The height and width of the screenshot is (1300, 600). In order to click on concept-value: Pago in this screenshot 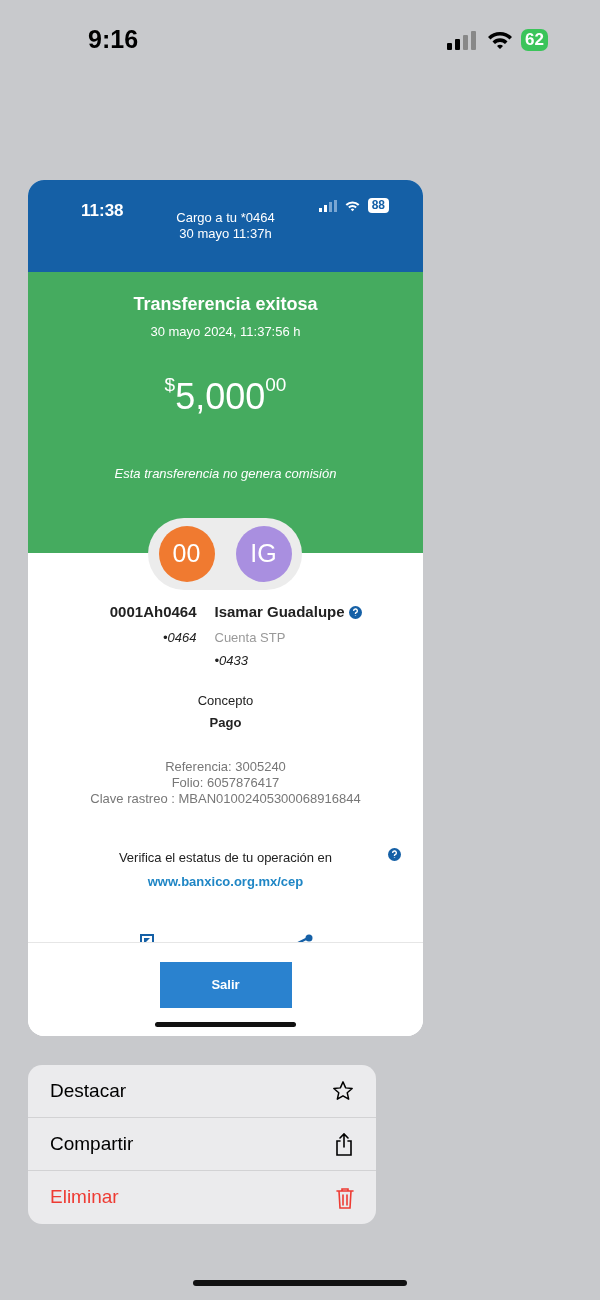, I will do `click(225, 723)`.